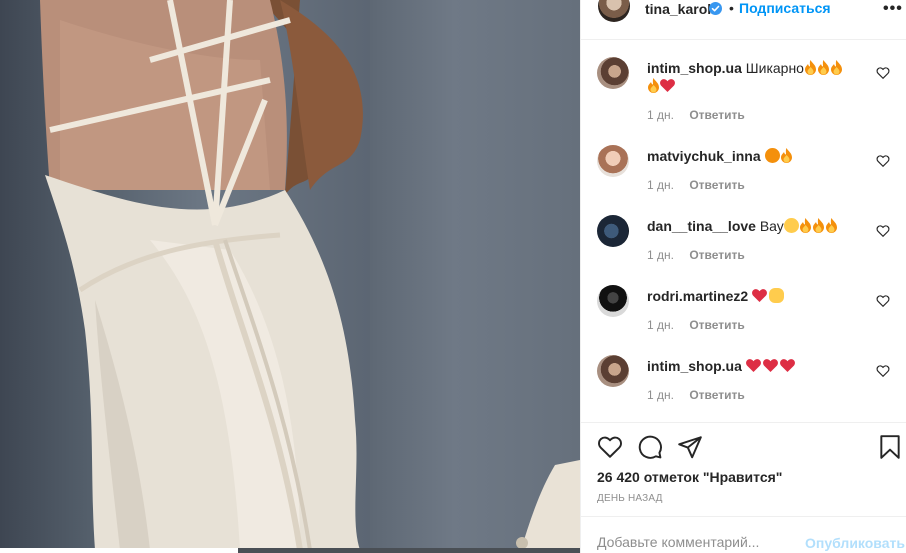 This screenshot has height=553, width=906. What do you see at coordinates (697, 296) in the screenshot?
I see `comment-username: rodri.martinez2` at bounding box center [697, 296].